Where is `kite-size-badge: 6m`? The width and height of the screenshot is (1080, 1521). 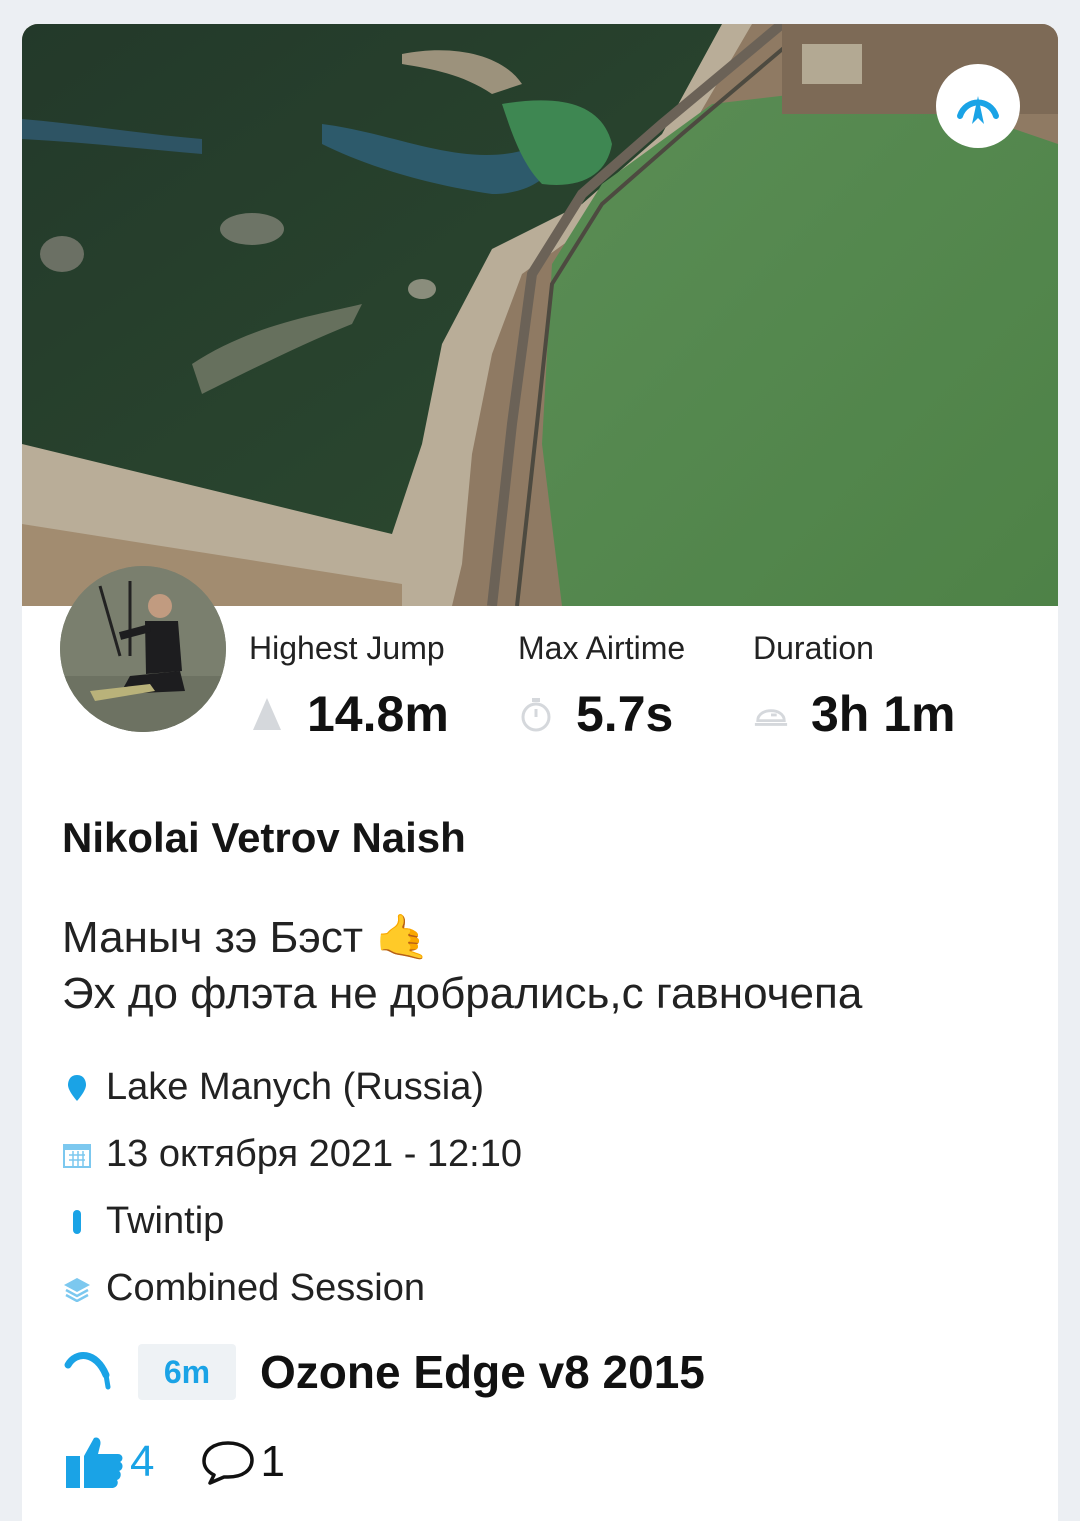
kite-size-badge: 6m is located at coordinates (187, 1372).